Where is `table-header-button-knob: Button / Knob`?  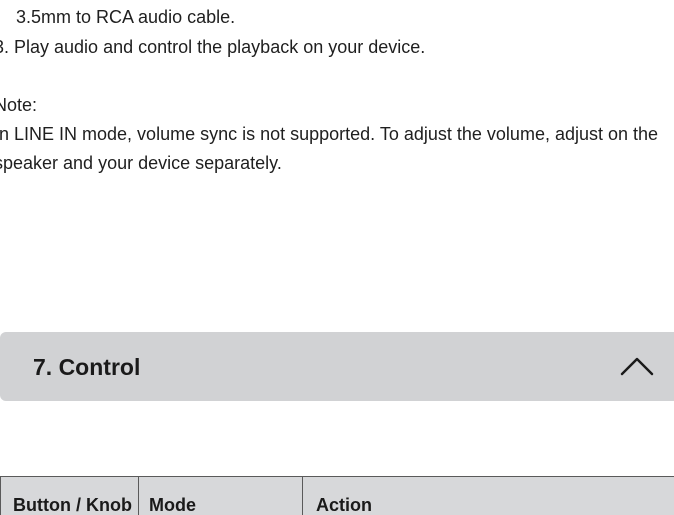
table-header-button-knob: Button / Knob is located at coordinates (69, 496).